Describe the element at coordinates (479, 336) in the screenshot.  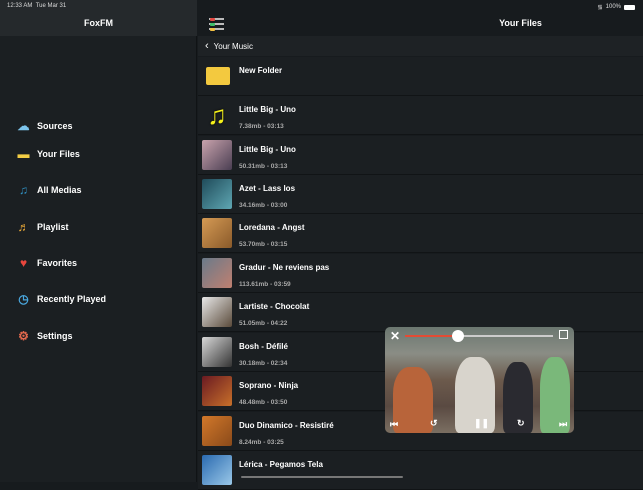
I see `seek-slider` at that location.